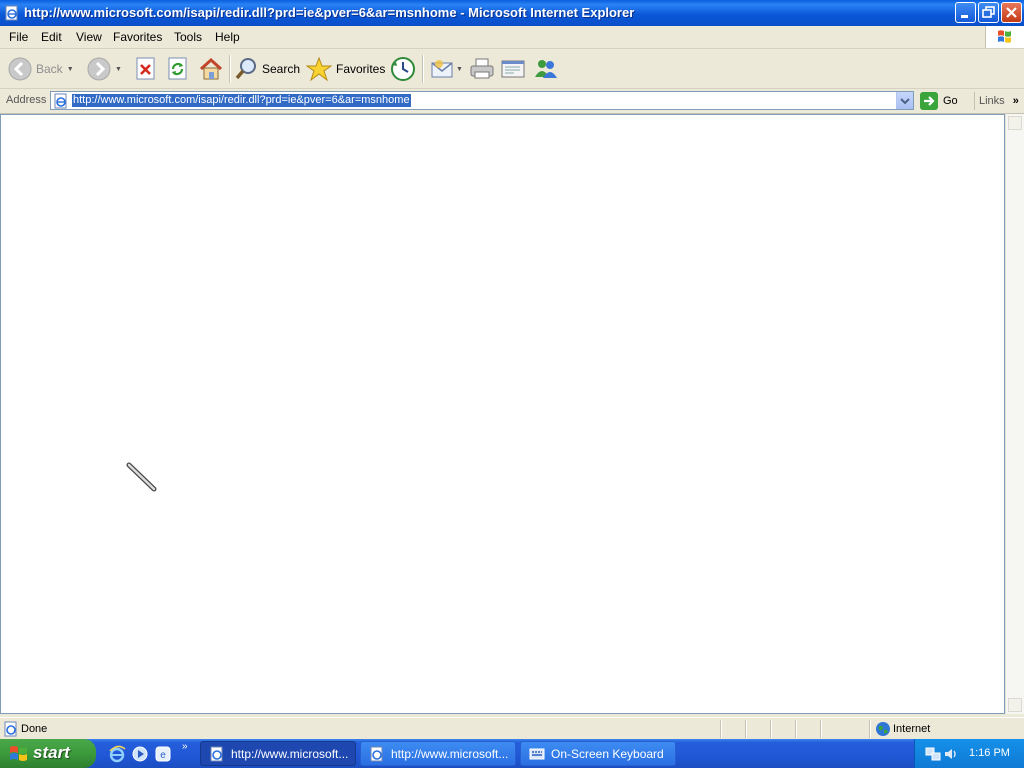 This screenshot has width=1024, height=768. I want to click on minimize-button, so click(965, 12).